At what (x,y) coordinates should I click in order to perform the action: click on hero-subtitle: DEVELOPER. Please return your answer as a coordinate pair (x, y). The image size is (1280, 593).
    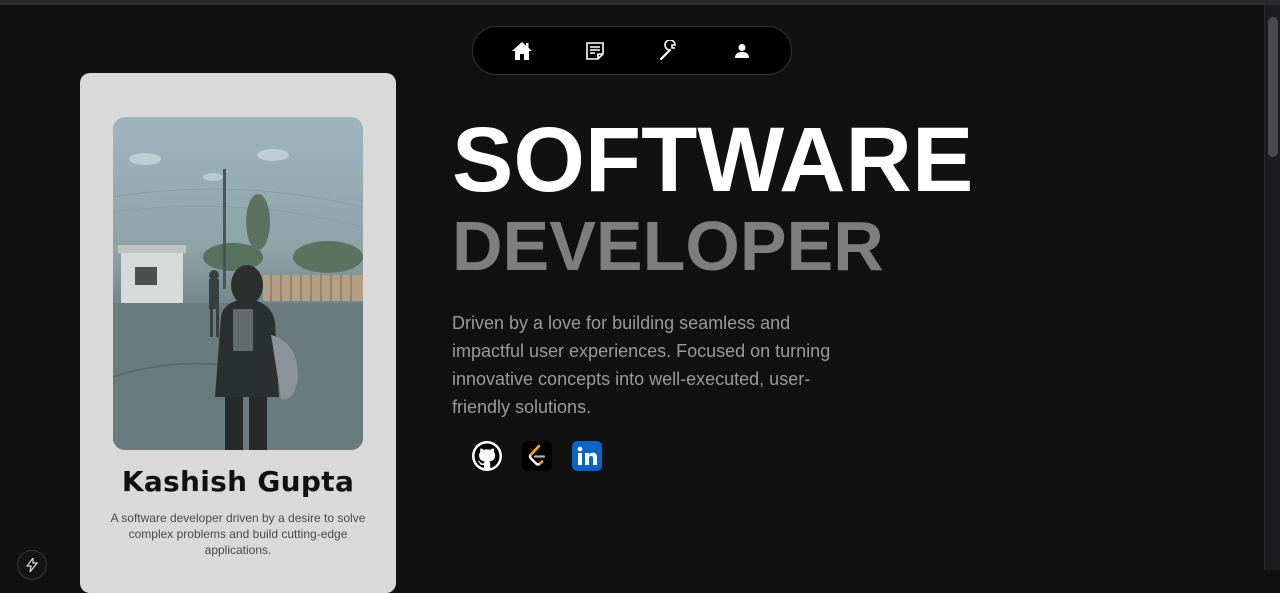
    Looking at the image, I should click on (668, 246).